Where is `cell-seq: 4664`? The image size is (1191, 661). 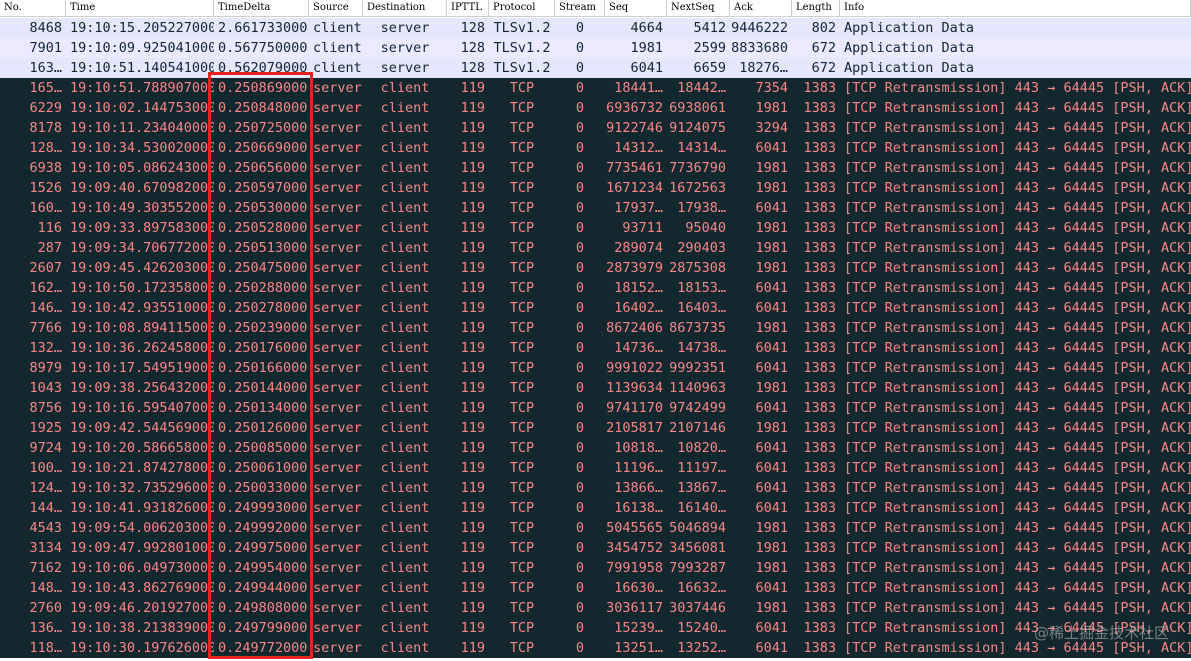
cell-seq: 4664 is located at coordinates (646, 28).